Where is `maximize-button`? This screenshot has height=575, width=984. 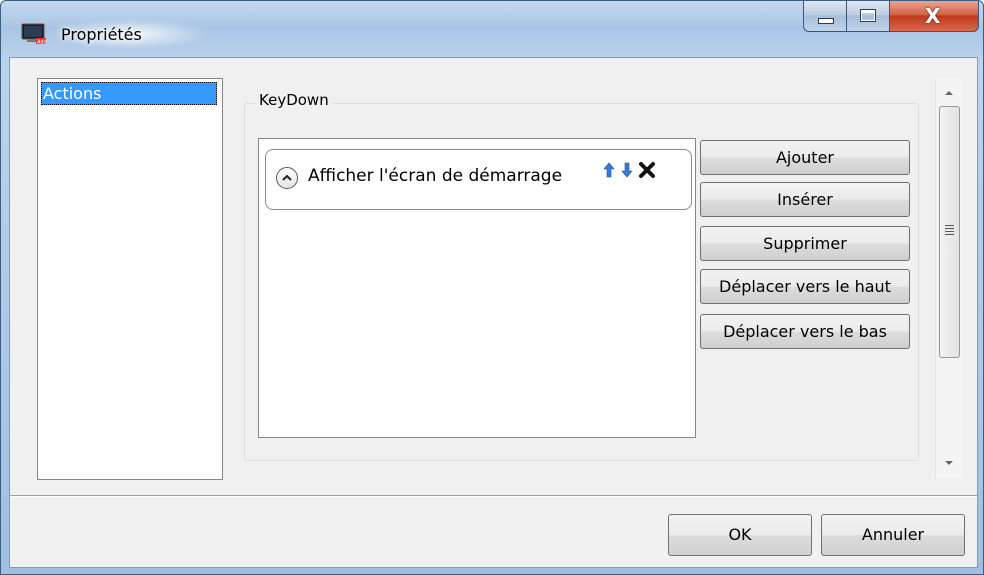
maximize-button is located at coordinates (868, 16).